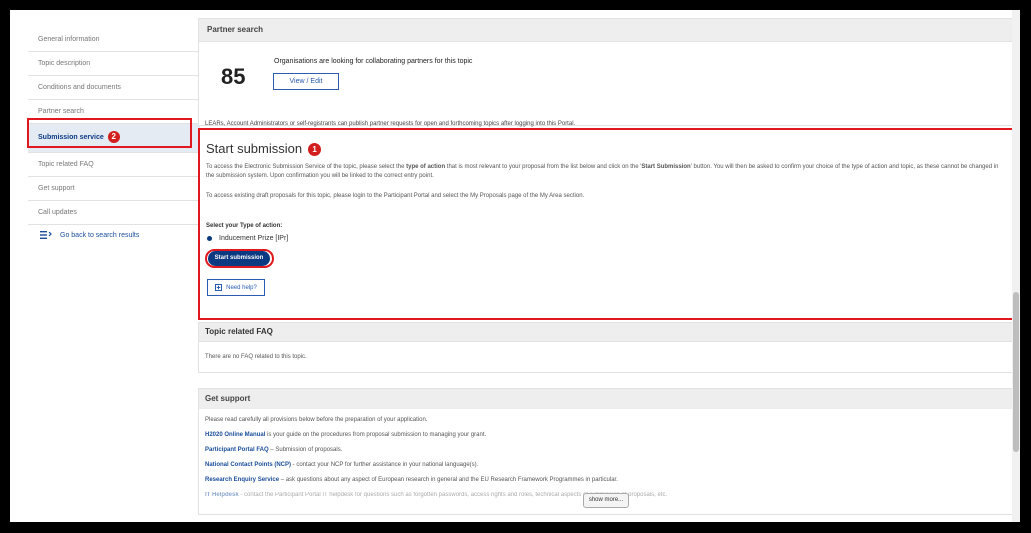 Image resolution: width=1031 pixels, height=533 pixels. I want to click on faq-header: Topic related FAQ, so click(607, 332).